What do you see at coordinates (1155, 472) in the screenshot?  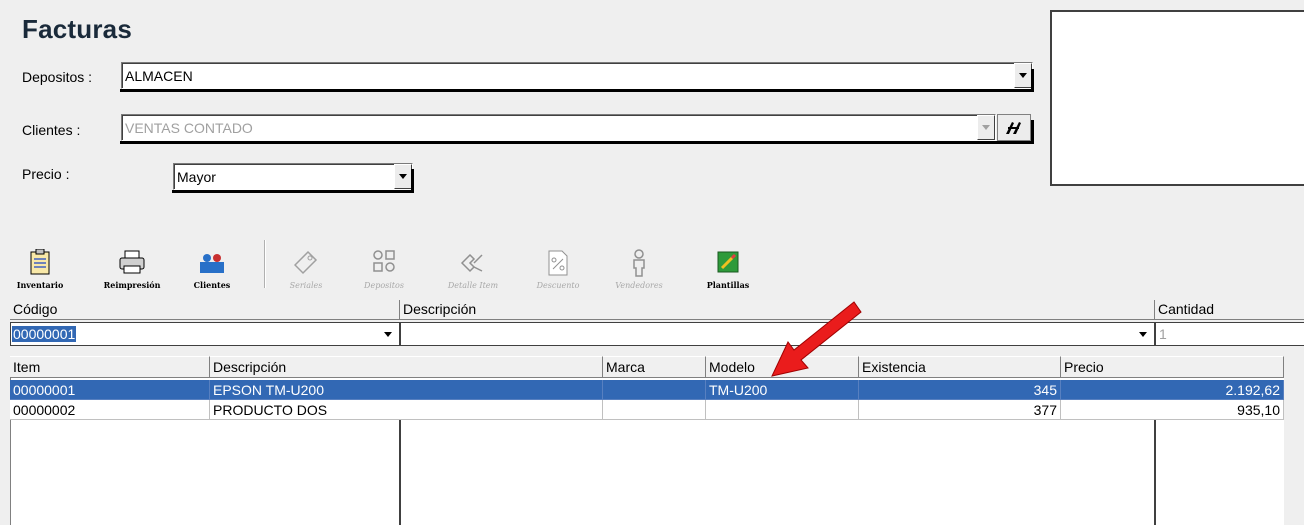 I see `grid-divider-right` at bounding box center [1155, 472].